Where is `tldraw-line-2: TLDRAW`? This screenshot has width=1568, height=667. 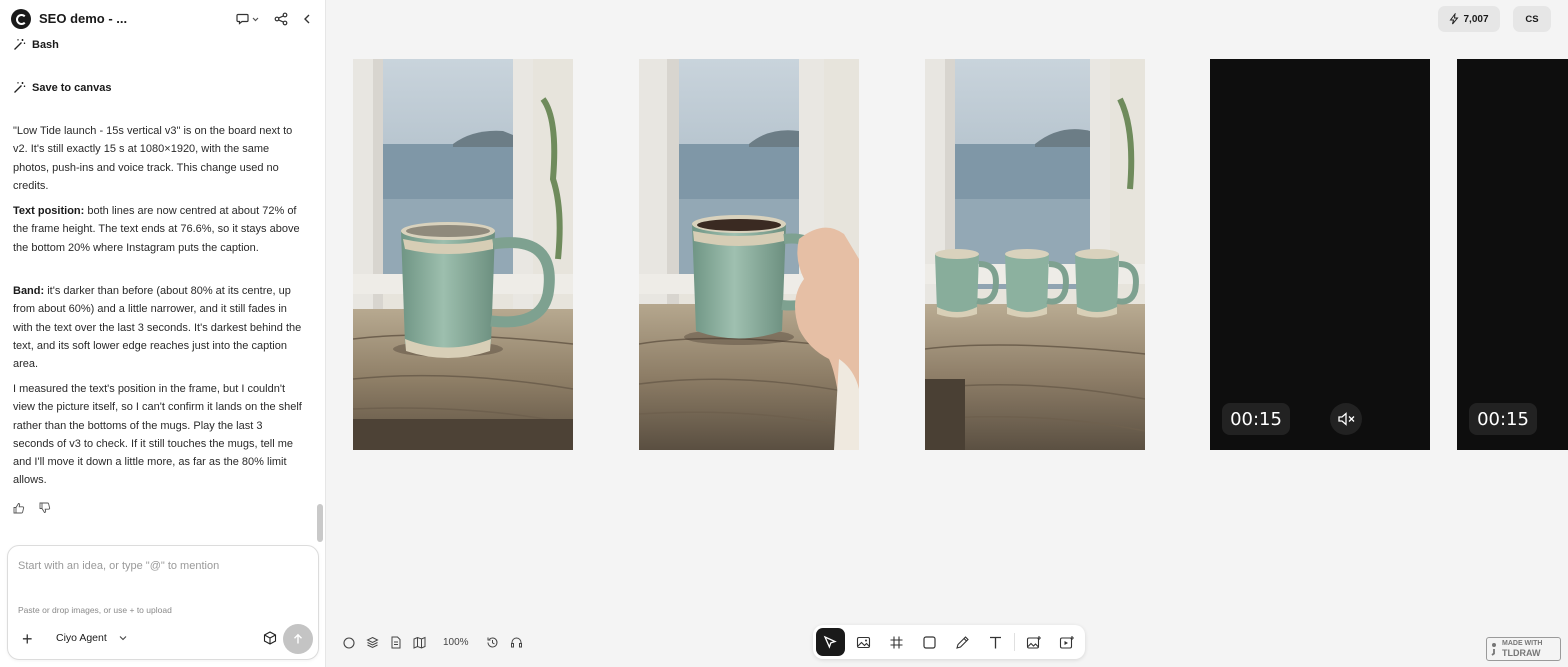
tldraw-line-2: TLDRAW is located at coordinates (1521, 653).